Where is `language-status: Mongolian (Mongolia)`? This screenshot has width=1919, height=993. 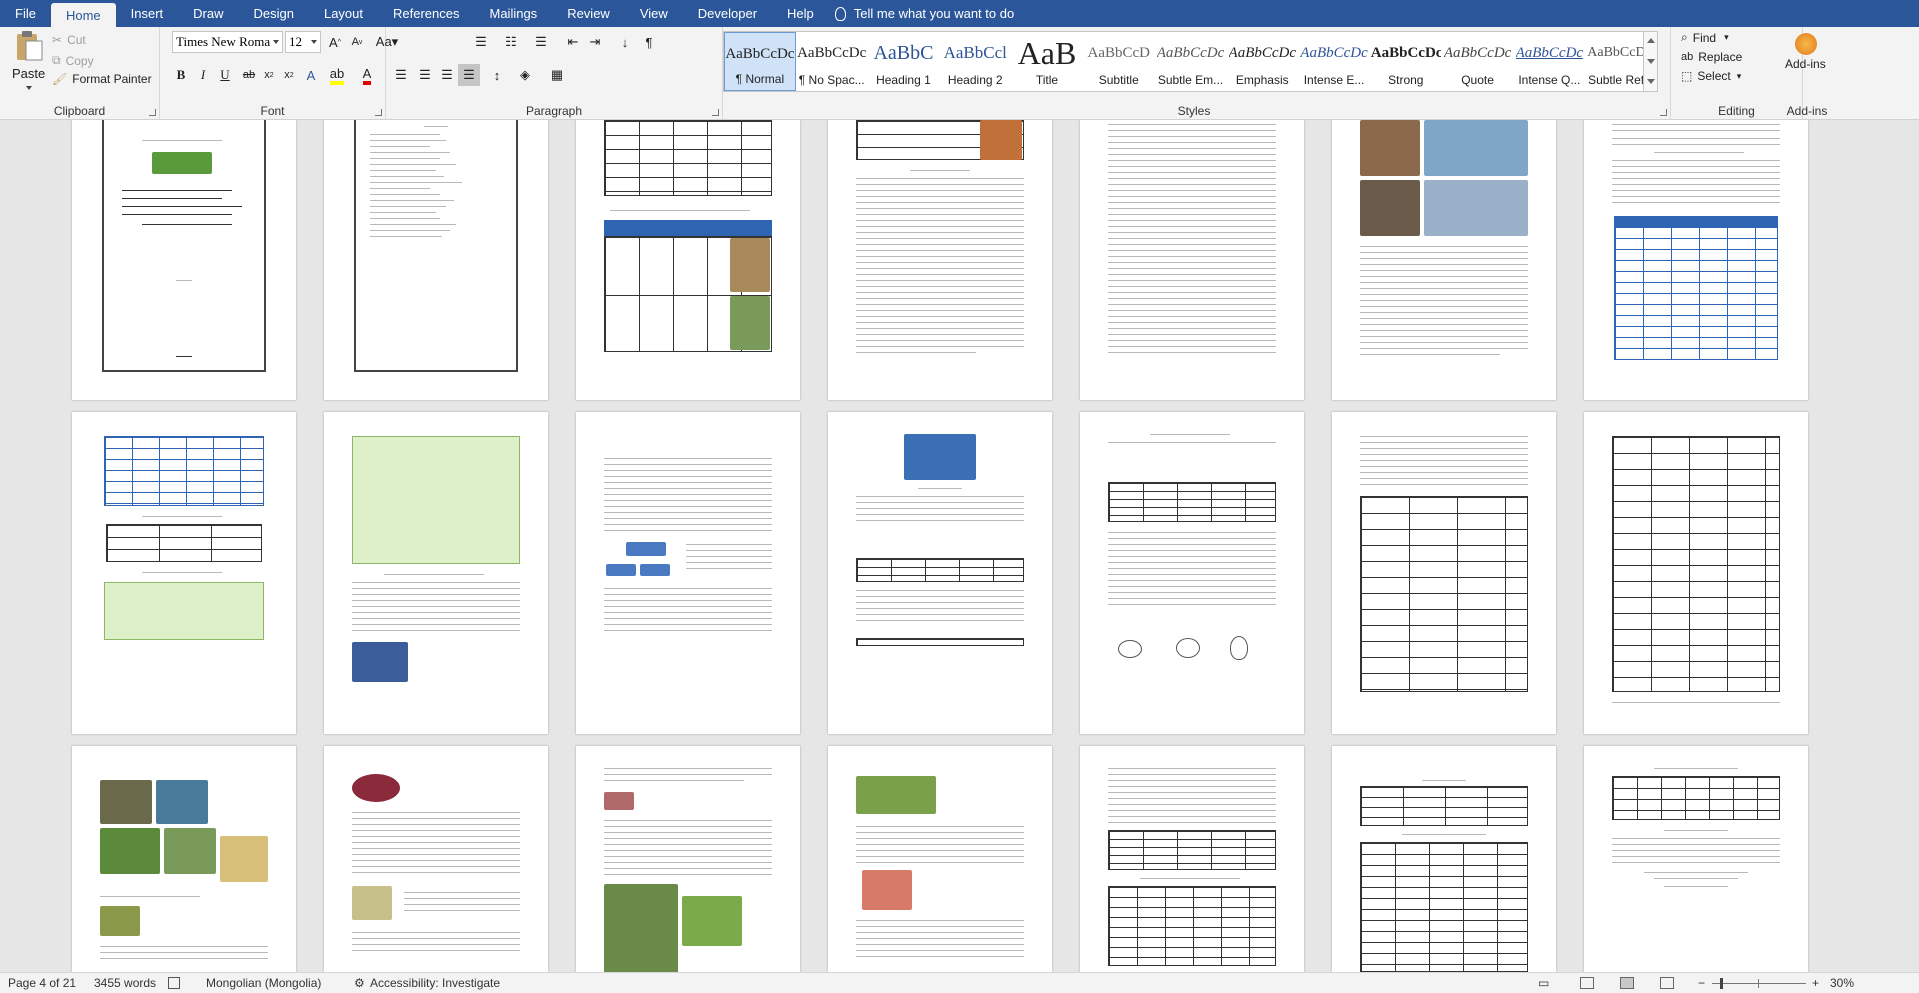 language-status: Mongolian (Mongolia) is located at coordinates (263, 983).